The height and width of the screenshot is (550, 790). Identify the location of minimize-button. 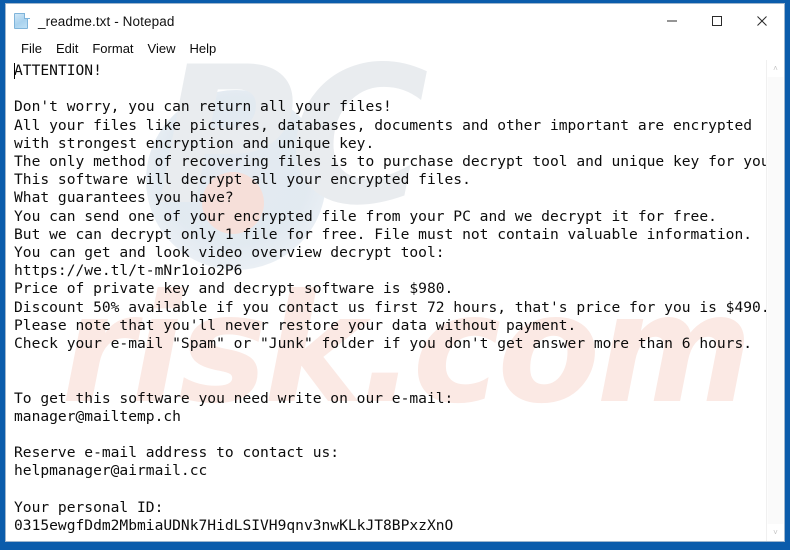
(671, 21).